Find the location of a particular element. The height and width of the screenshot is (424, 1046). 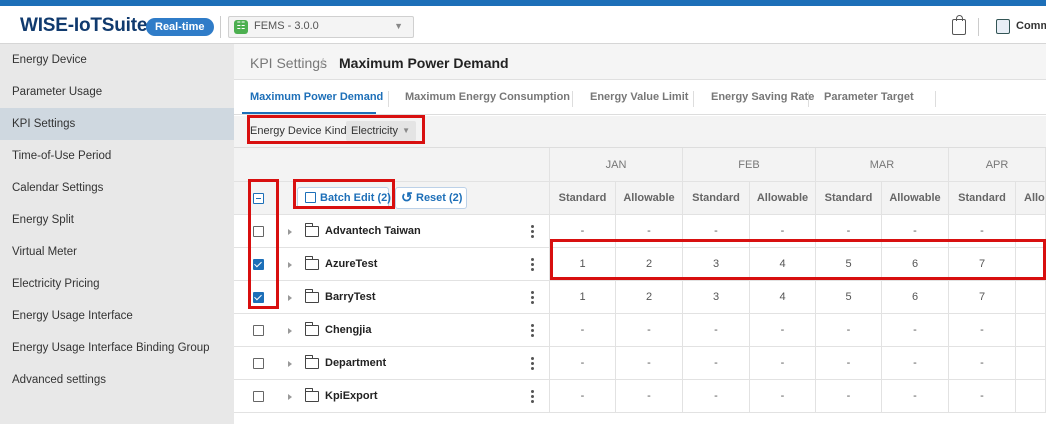

batch-edit-button: Batch Edit (2) is located at coordinates (344, 198).